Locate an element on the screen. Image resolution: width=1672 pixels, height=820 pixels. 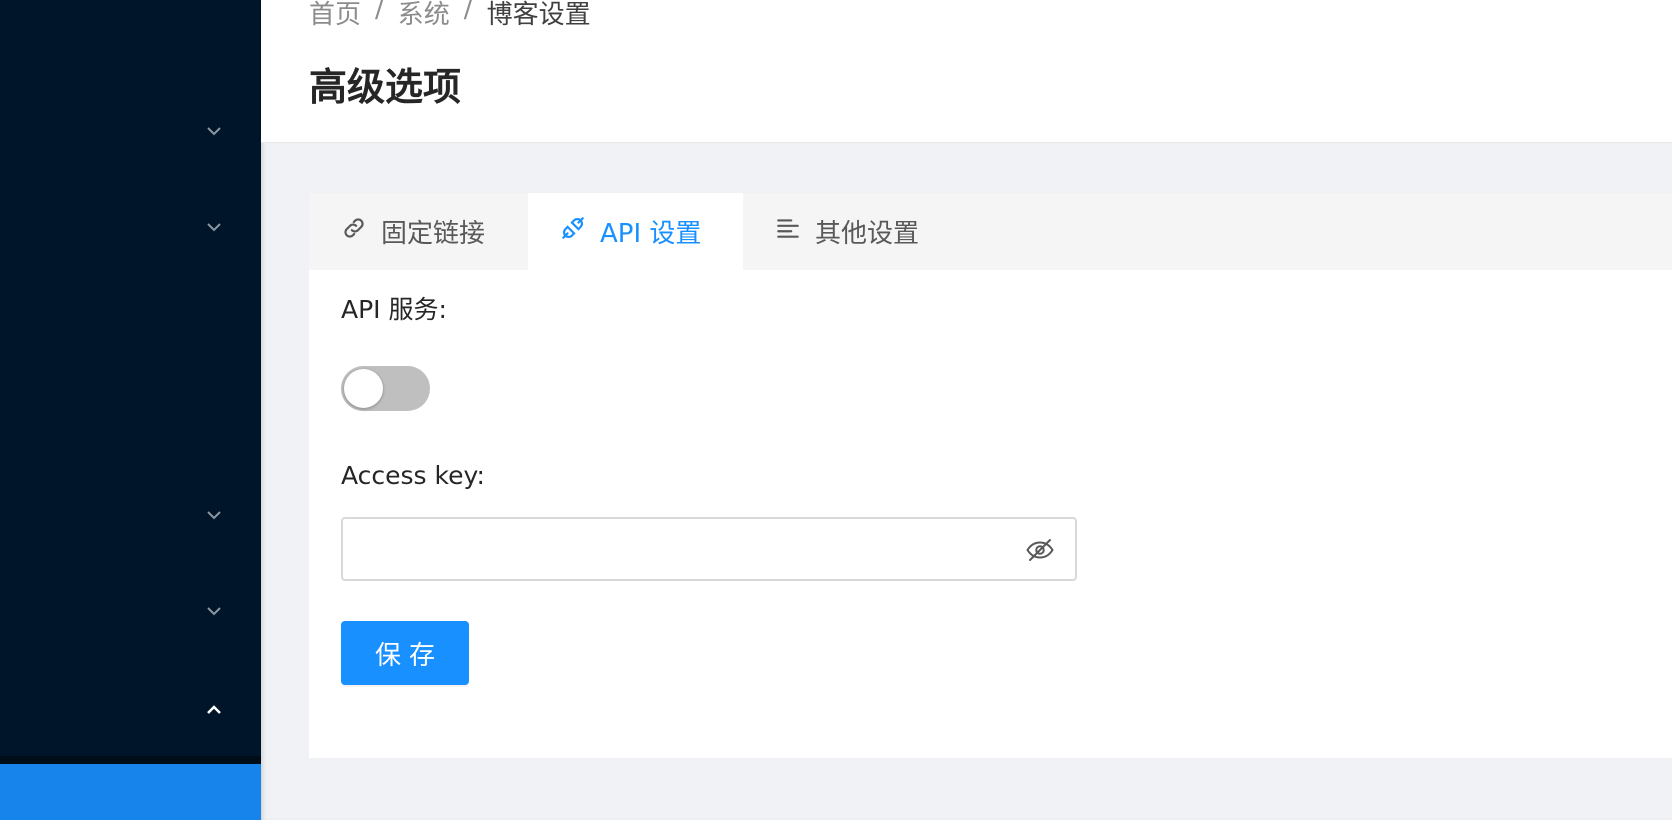
api-icon is located at coordinates (573, 231).